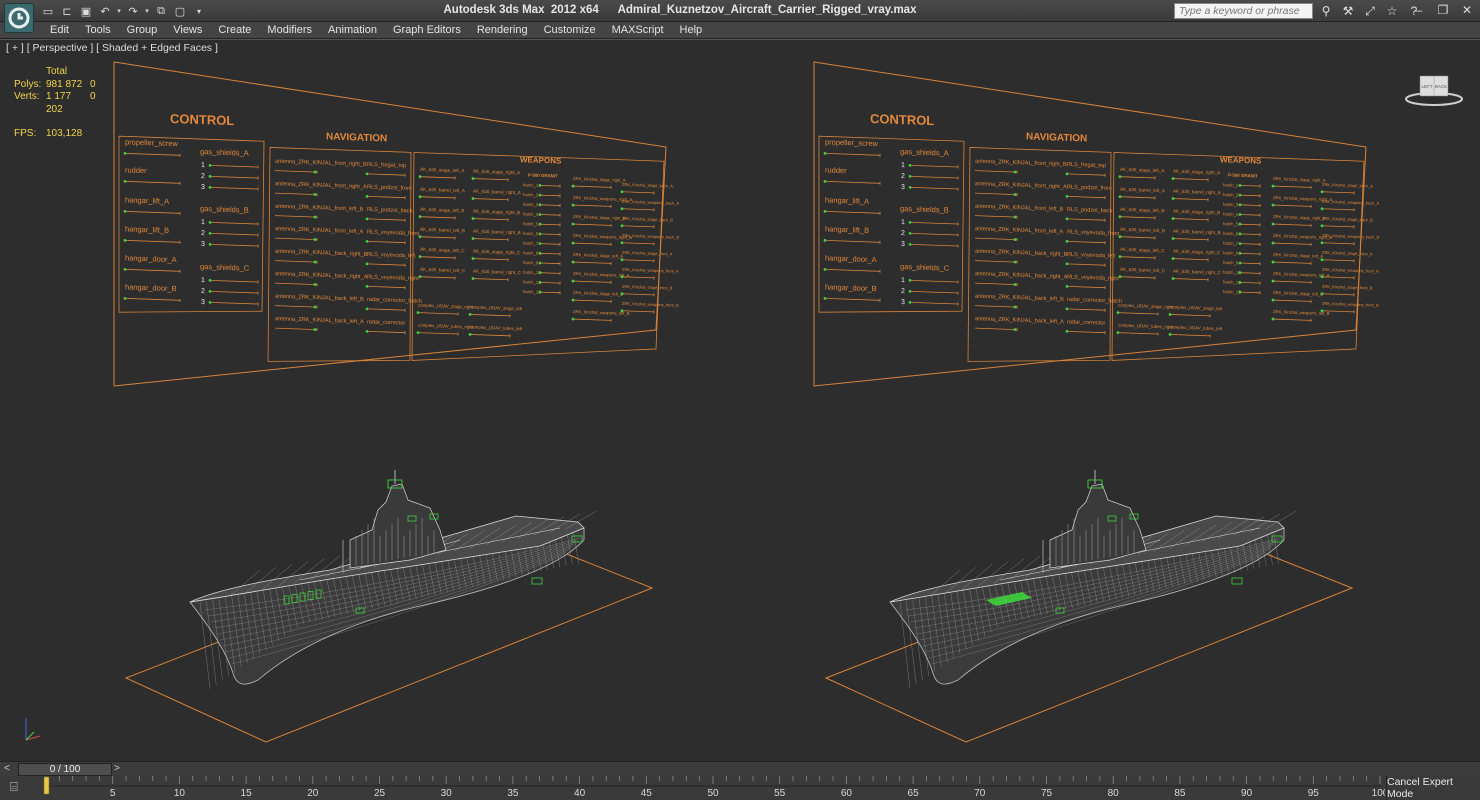 The width and height of the screenshot is (1480, 800). Describe the element at coordinates (437, 277) in the screenshot. I see `weapons-slider-AK_630_barrel_left_C` at that location.